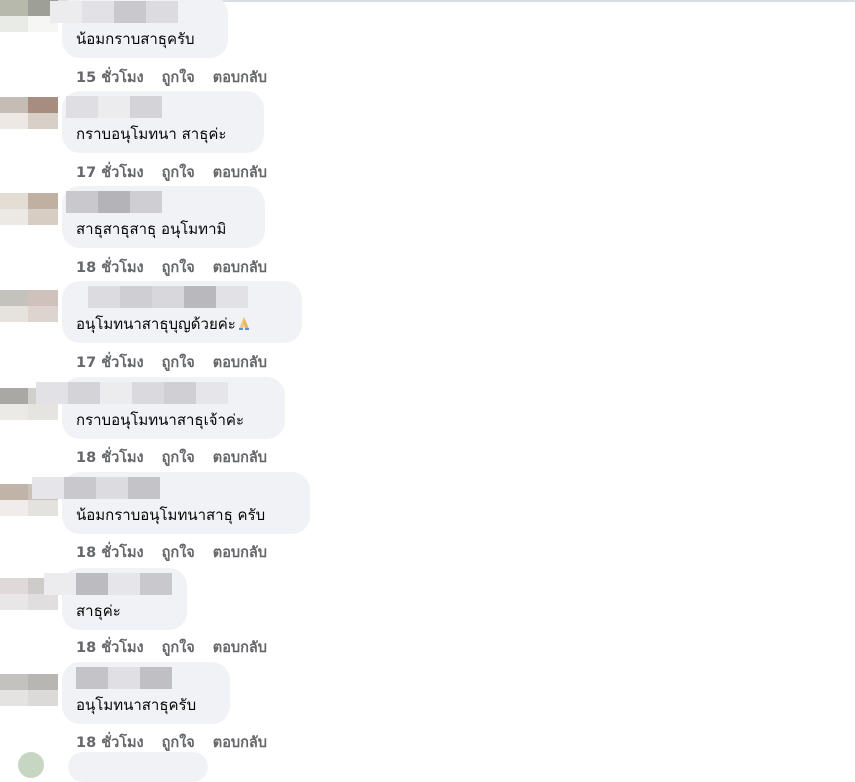  I want to click on comment-text: สาธุสาธุสาธุ อนุโมทามิ, so click(151, 229).